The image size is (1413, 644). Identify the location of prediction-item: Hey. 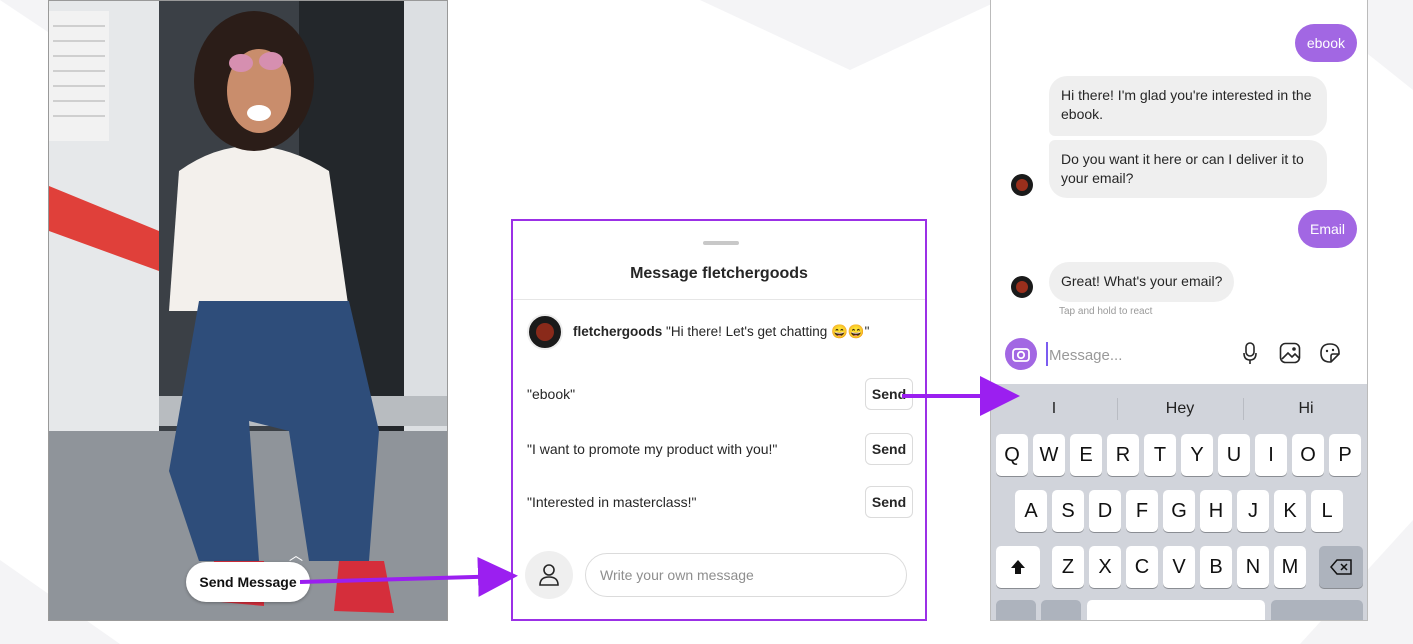
(1180, 409).